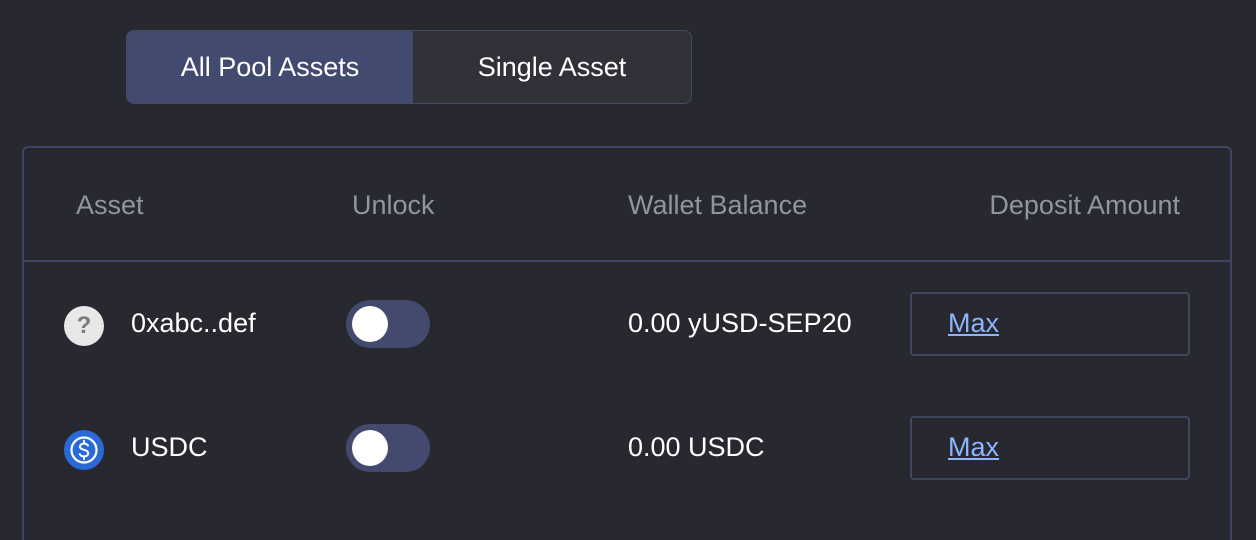  Describe the element at coordinates (193, 323) in the screenshot. I see `asset-name: 0xabc..def` at that location.